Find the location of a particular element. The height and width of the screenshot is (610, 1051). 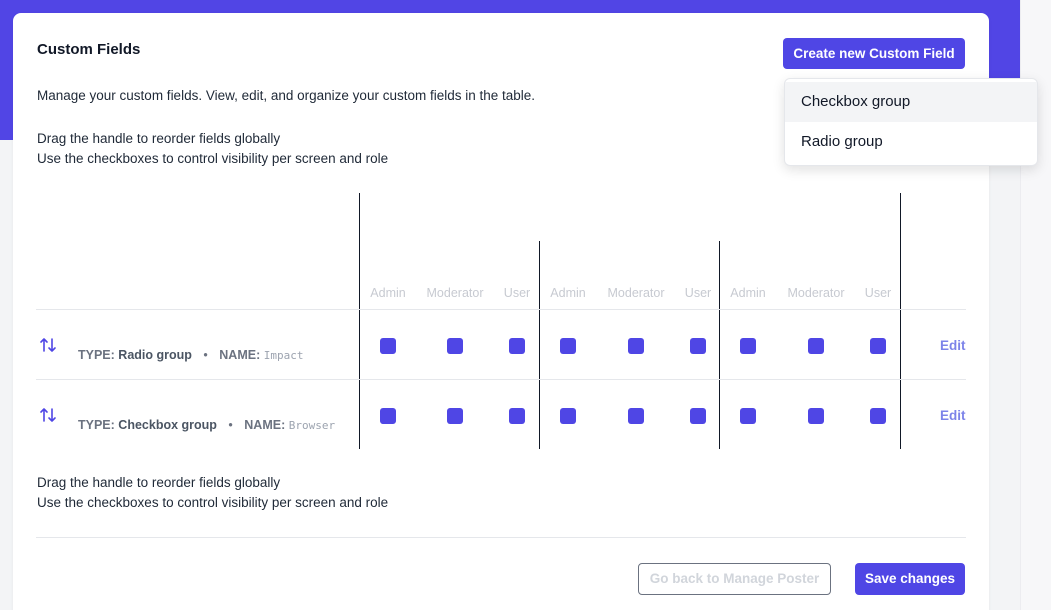

name-value: Impact is located at coordinates (283, 355).